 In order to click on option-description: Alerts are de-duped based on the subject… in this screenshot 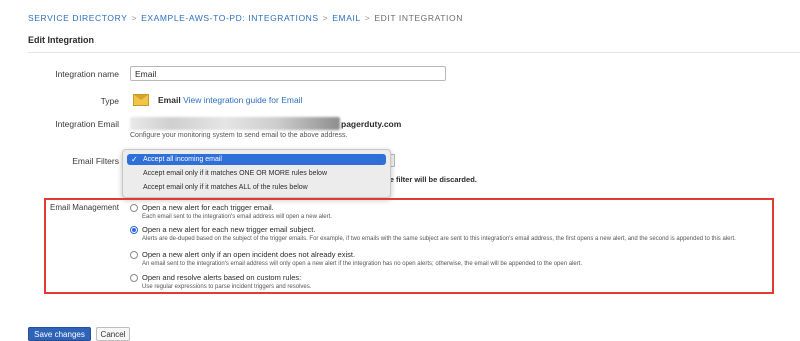, I will do `click(439, 239)`.